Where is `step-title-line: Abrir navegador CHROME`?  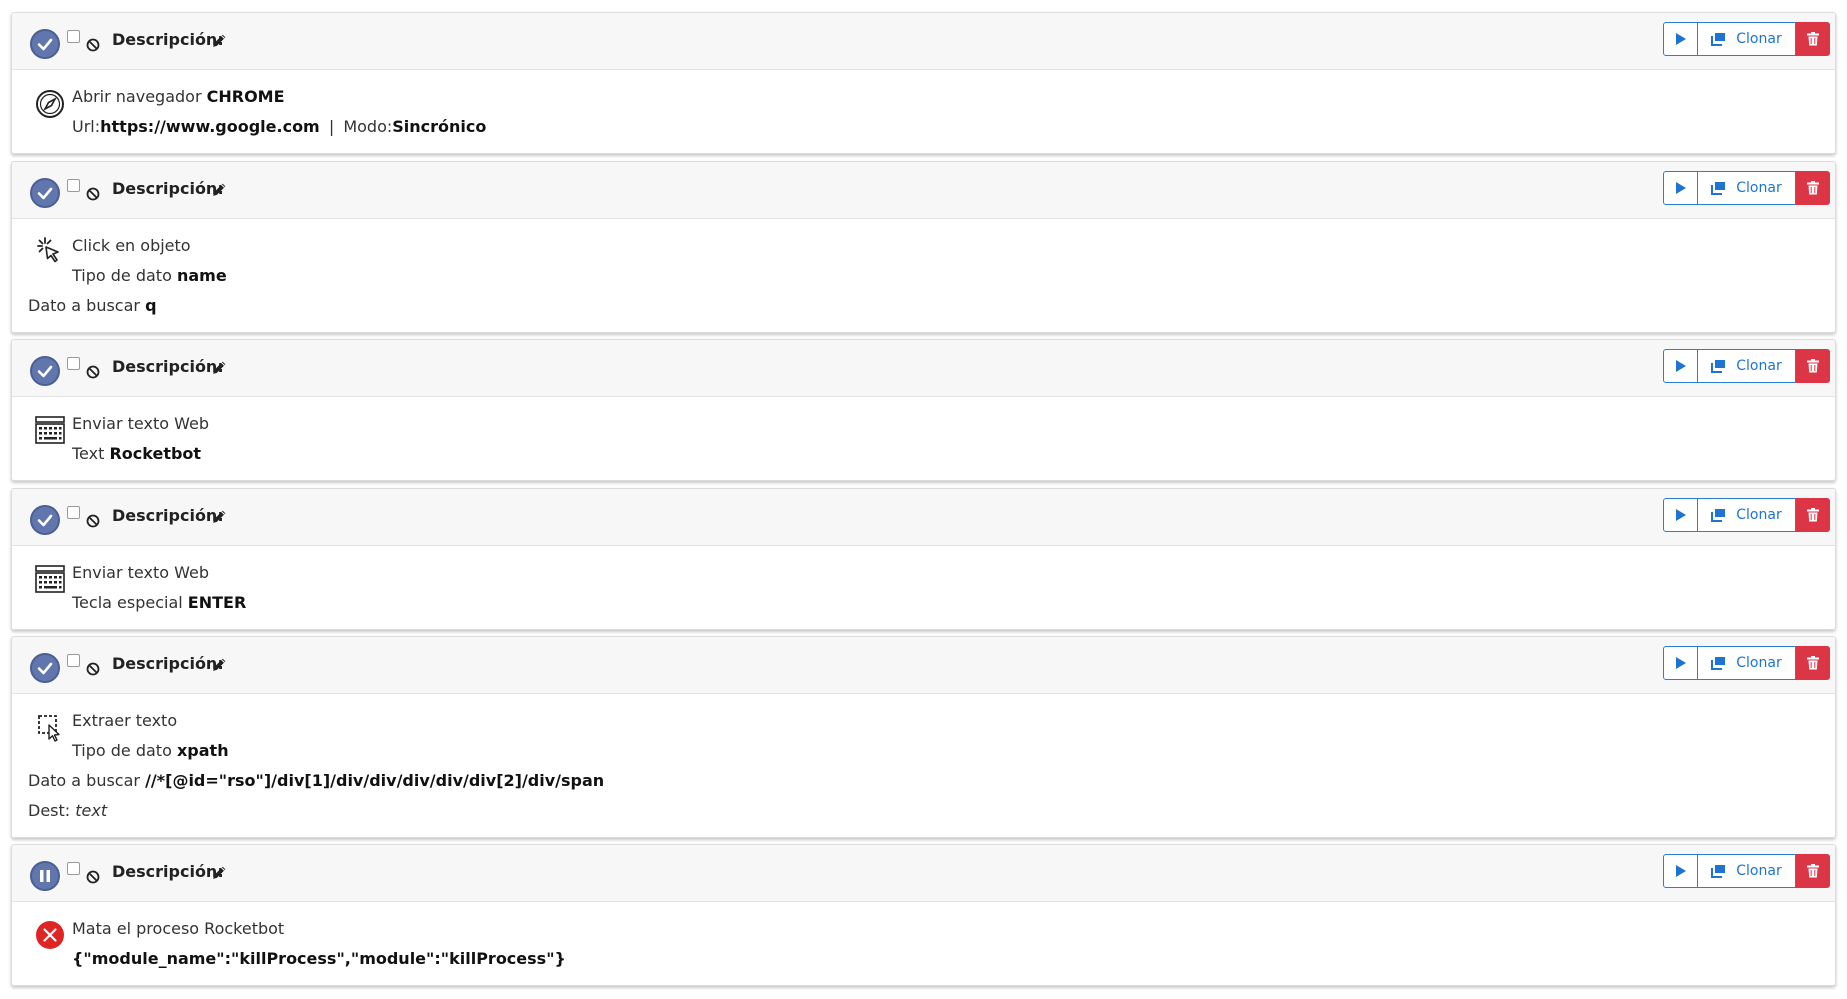
step-title-line: Abrir navegador CHROME is located at coordinates (178, 96).